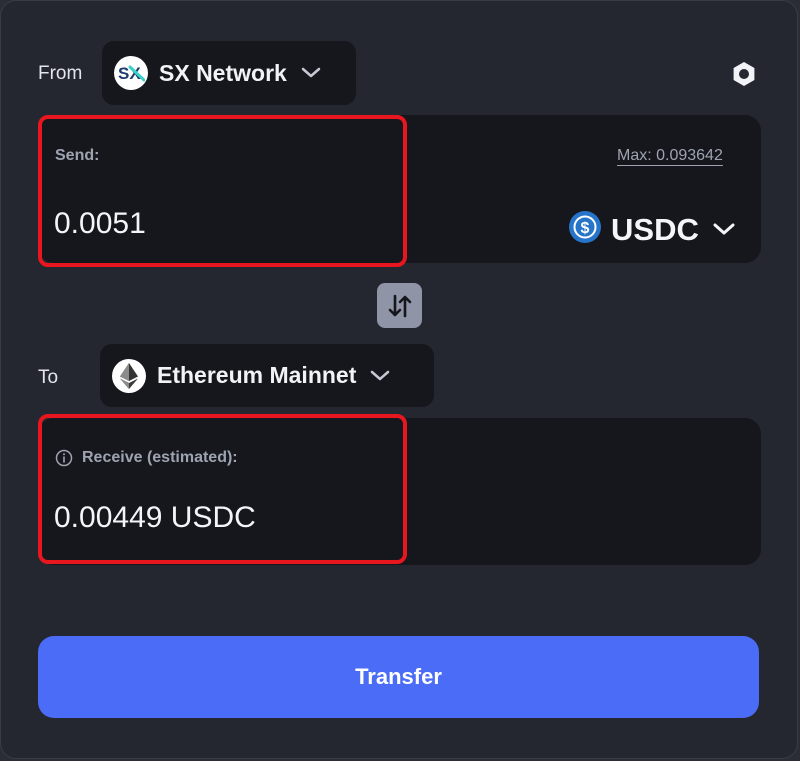  Describe the element at coordinates (222, 191) in the screenshot. I see `send-amount-highlight` at that location.